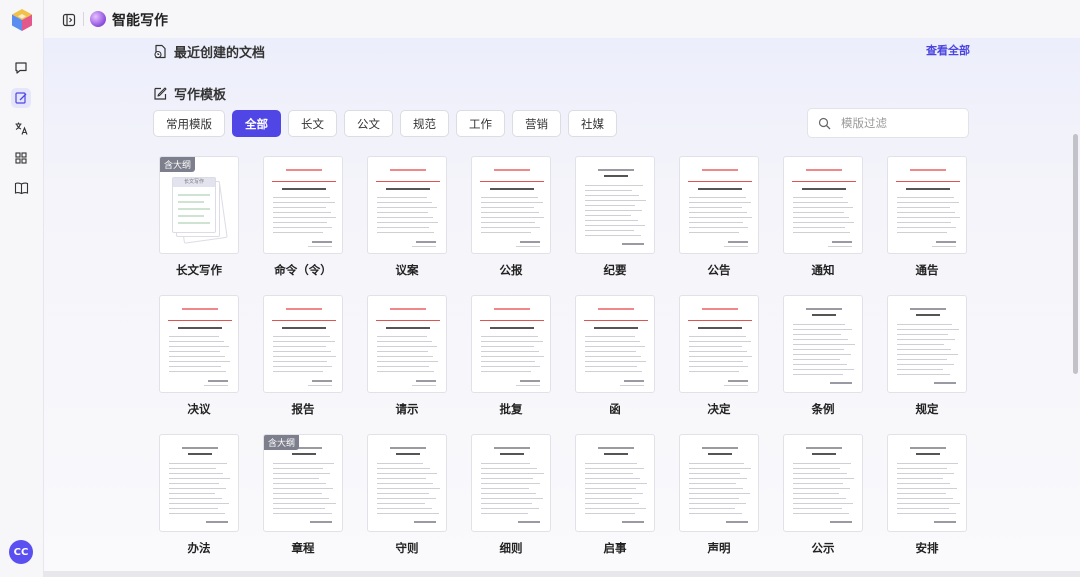 This screenshot has height=577, width=1080. What do you see at coordinates (189, 123) in the screenshot?
I see `tab-0: 常用模版` at bounding box center [189, 123].